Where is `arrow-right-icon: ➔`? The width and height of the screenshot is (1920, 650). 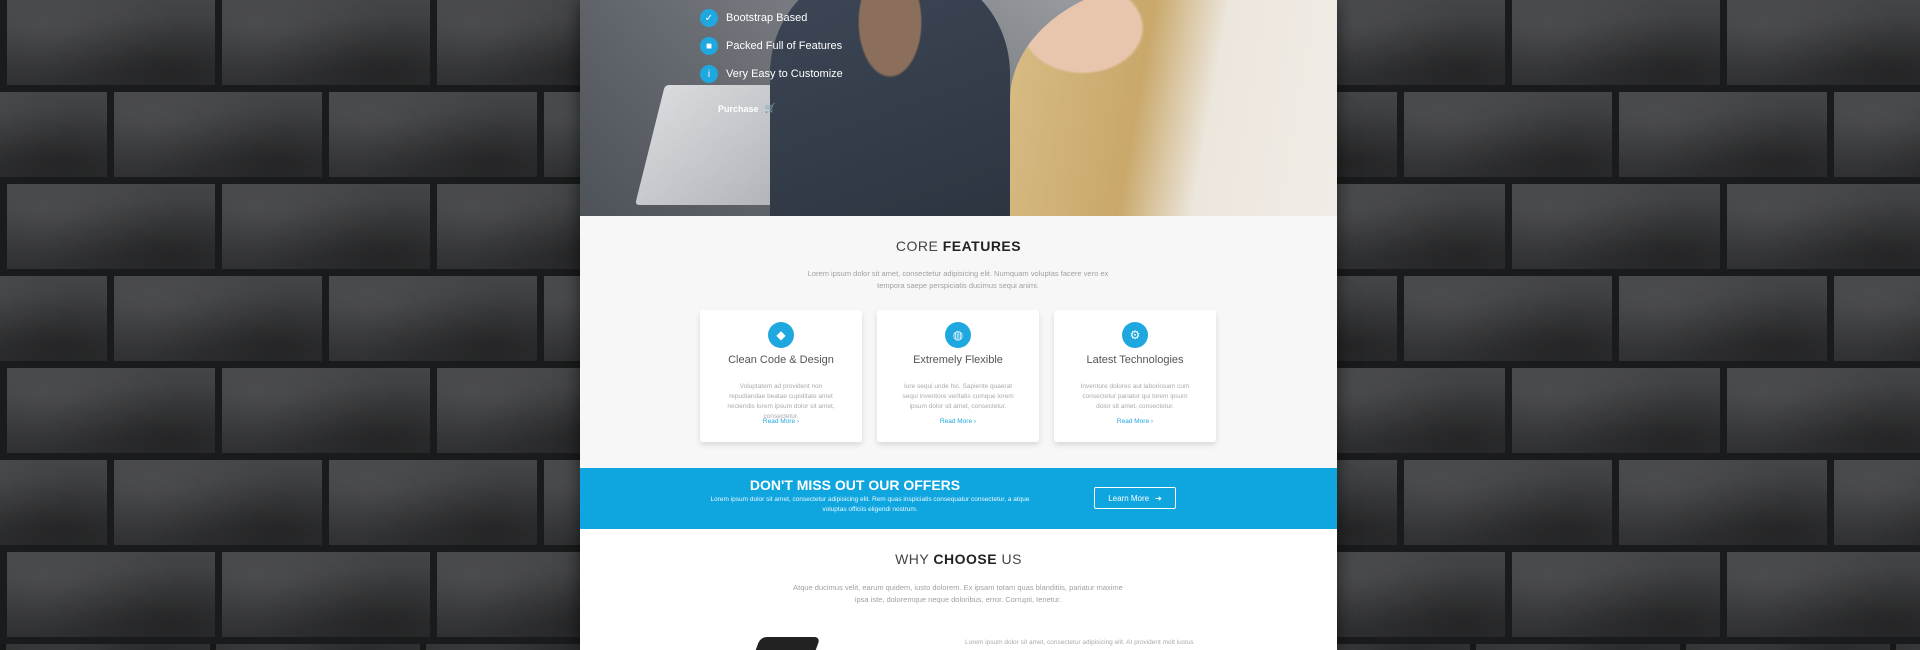
arrow-right-icon: ➔ is located at coordinates (1158, 498).